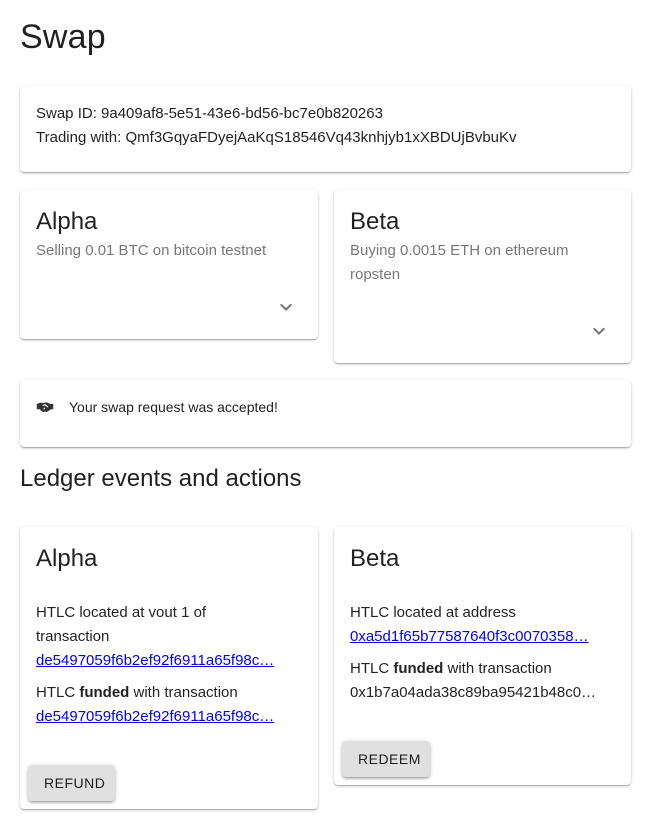  I want to click on swap-id-label: Swap ID:, so click(66, 113).